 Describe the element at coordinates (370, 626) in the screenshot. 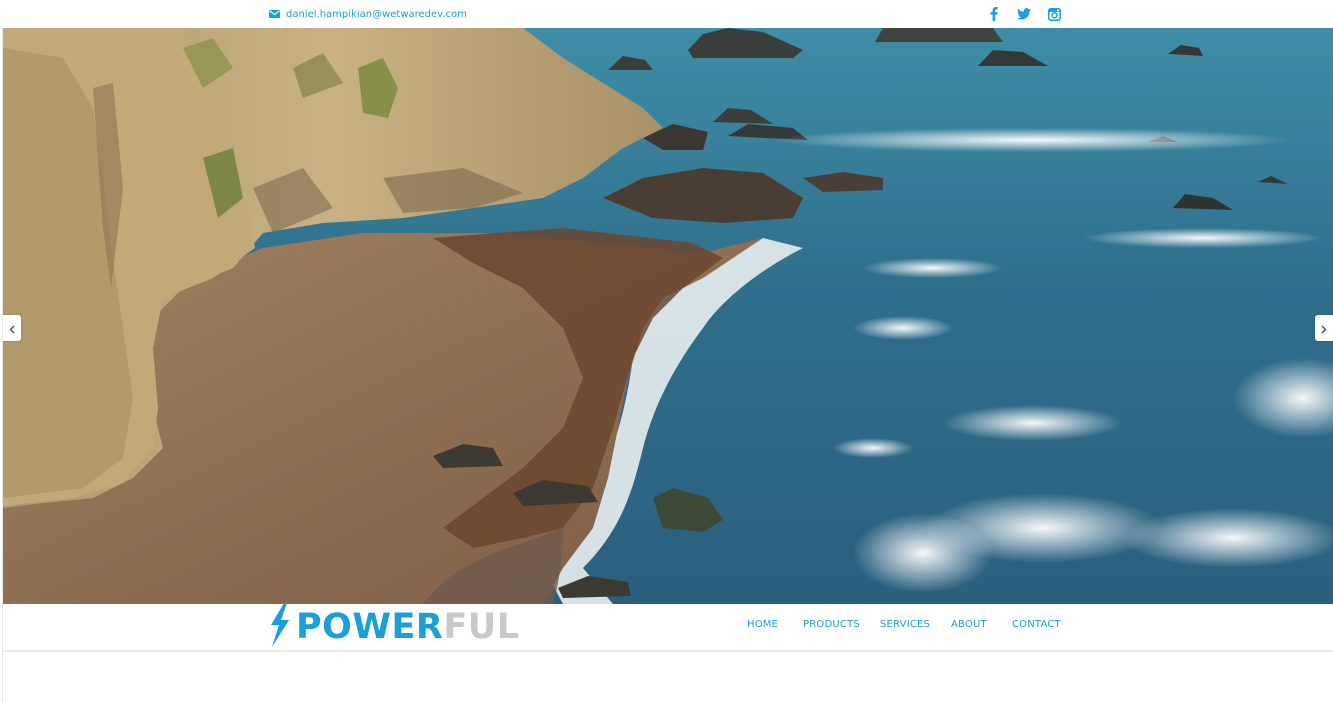

I see `logo-text-power: POWER` at that location.